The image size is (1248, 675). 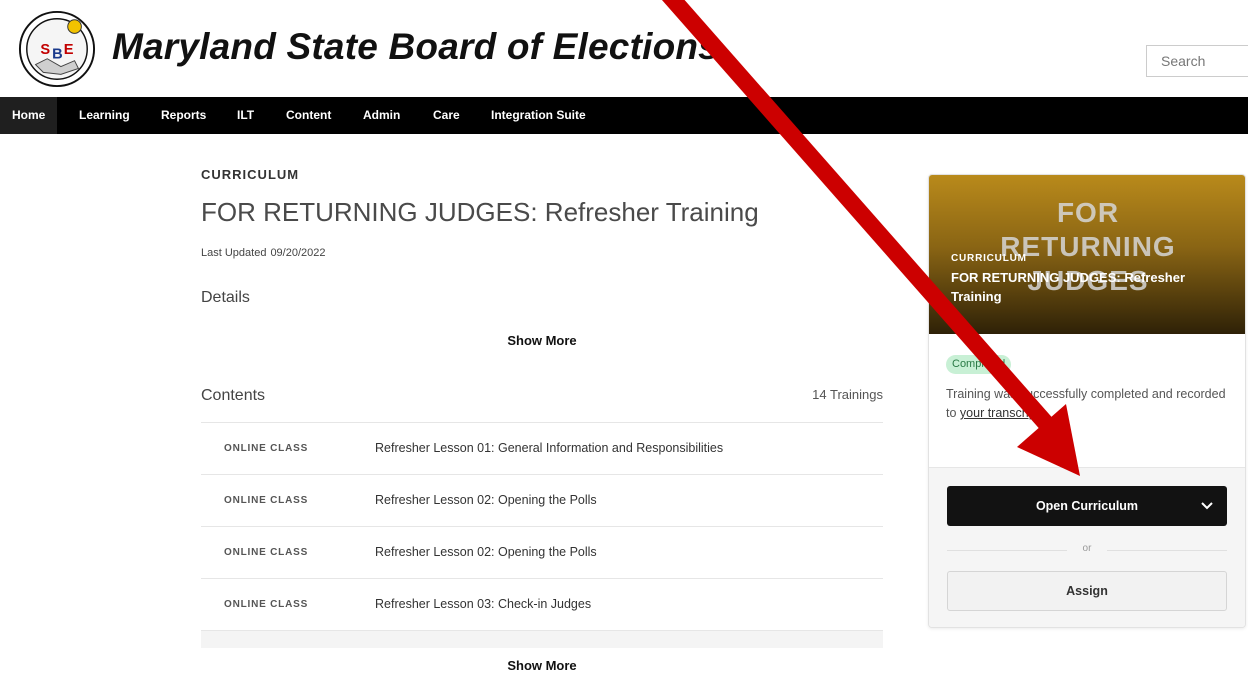 I want to click on content-type-label: CURRICULUM, so click(x=250, y=174).